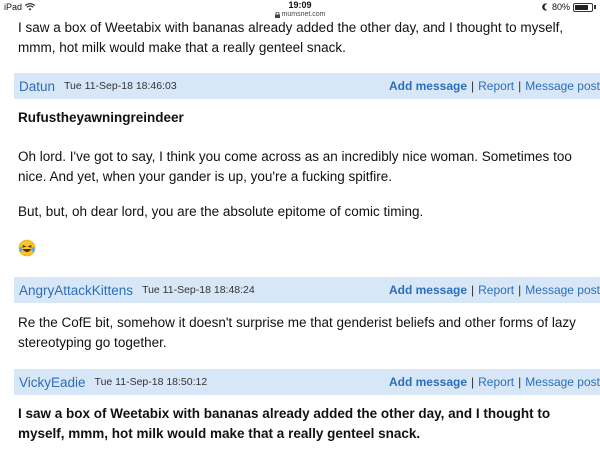  I want to click on battery-percent: 80%, so click(560, 7).